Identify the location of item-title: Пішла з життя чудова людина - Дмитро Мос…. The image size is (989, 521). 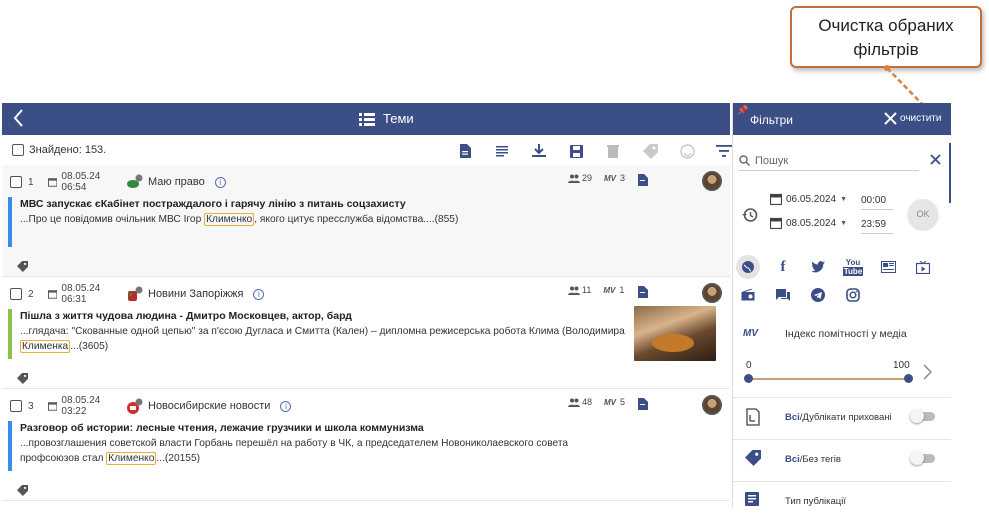
(186, 316).